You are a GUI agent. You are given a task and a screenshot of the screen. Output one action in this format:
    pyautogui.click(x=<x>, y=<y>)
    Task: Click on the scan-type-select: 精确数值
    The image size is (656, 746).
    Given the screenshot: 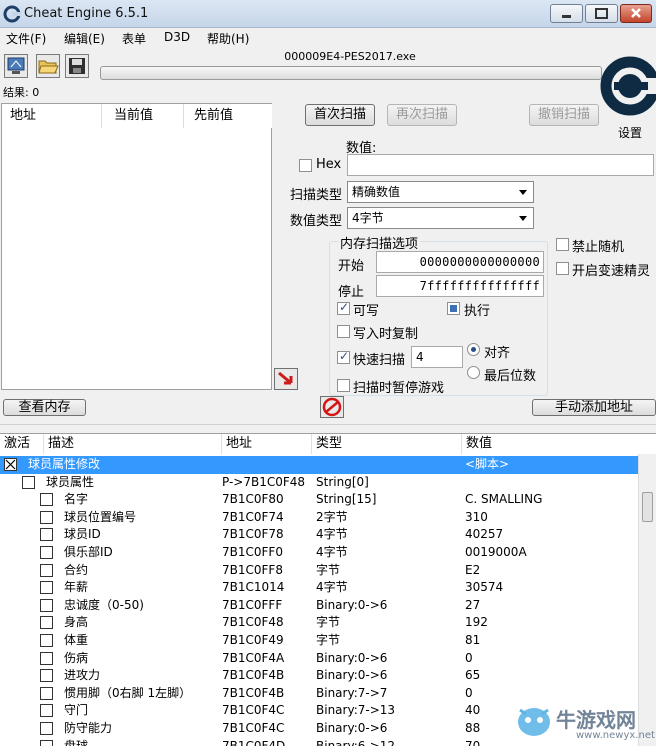 What is the action you would take?
    pyautogui.click(x=440, y=192)
    